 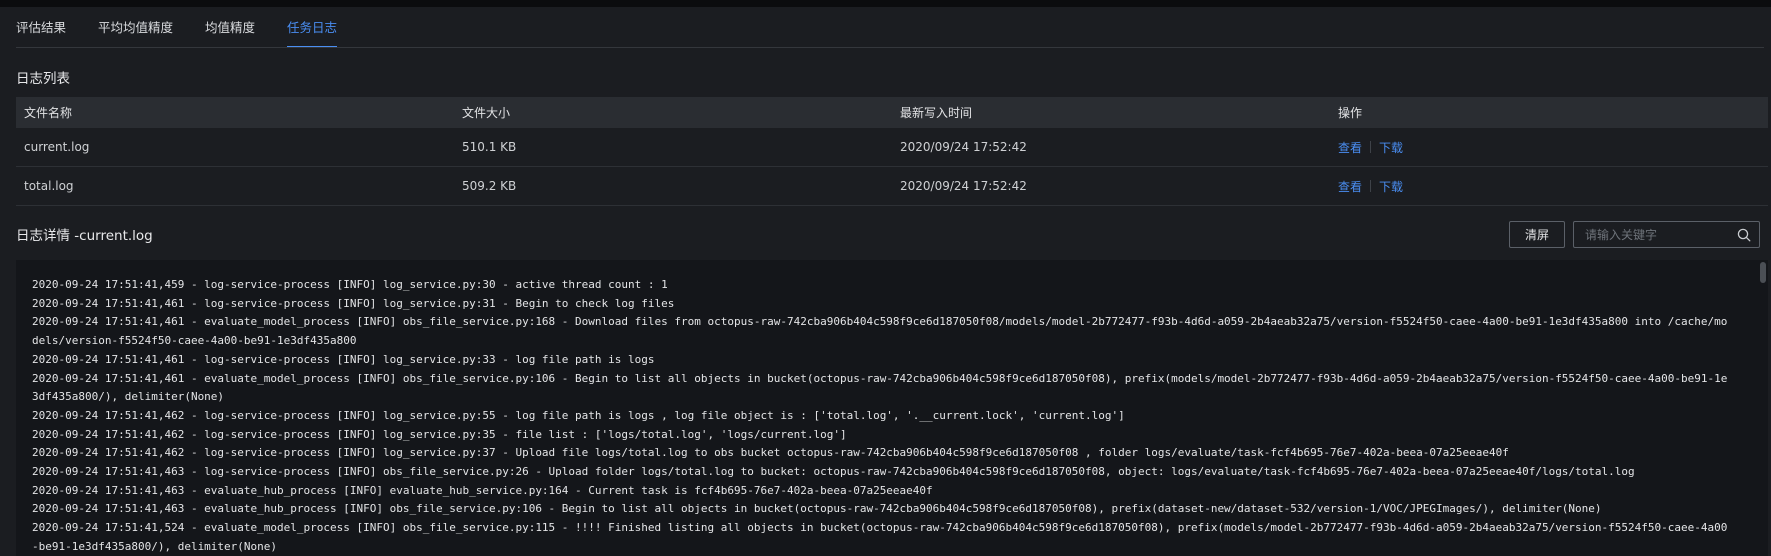 I want to click on log-detail-title: 日志详情 -current.log, so click(x=84, y=236).